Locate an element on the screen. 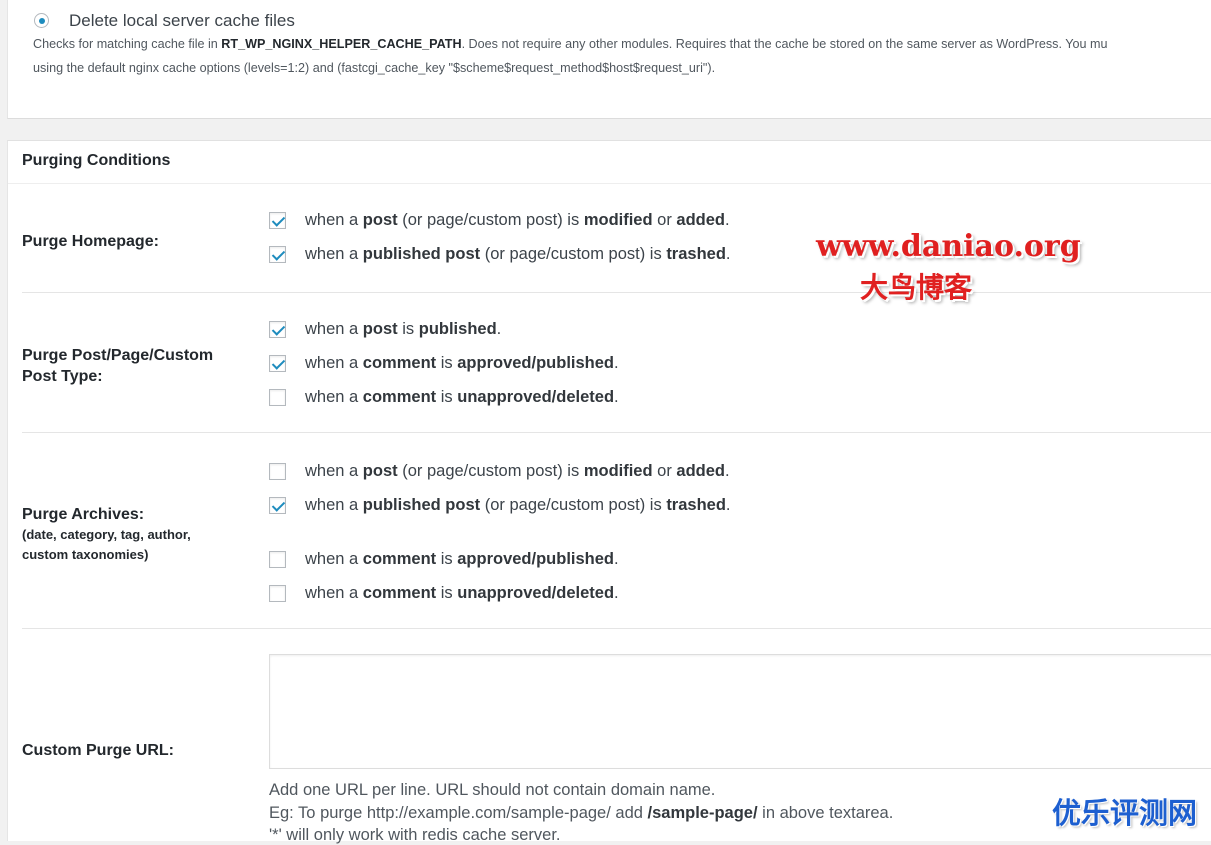 The width and height of the screenshot is (1211, 845). corner-watermark: 优乐评测网 is located at coordinates (1125, 814).